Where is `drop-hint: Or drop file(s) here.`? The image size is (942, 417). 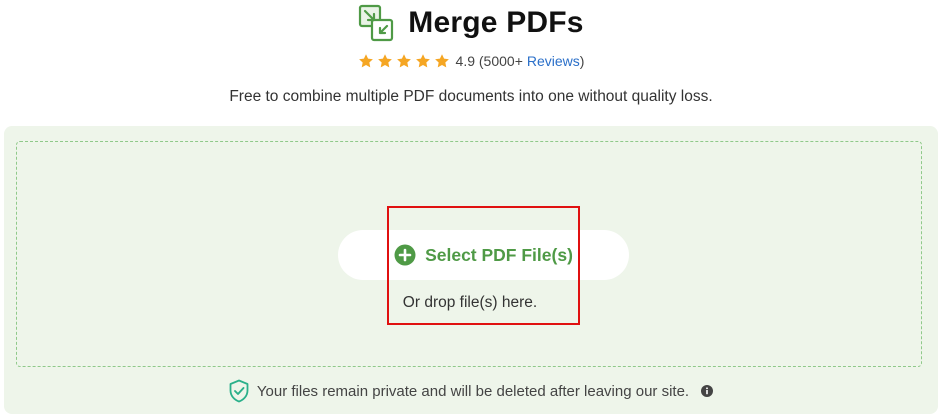
drop-hint: Or drop file(s) here. is located at coordinates (470, 302).